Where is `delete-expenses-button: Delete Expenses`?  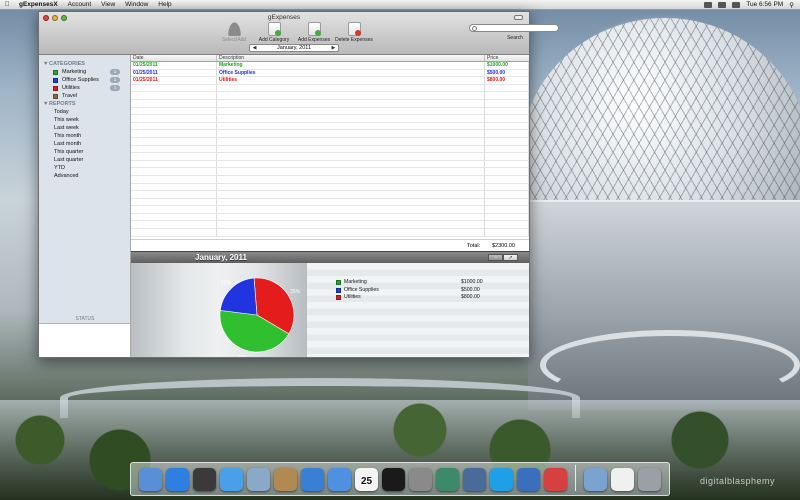 delete-expenses-button: Delete Expenses is located at coordinates (354, 32).